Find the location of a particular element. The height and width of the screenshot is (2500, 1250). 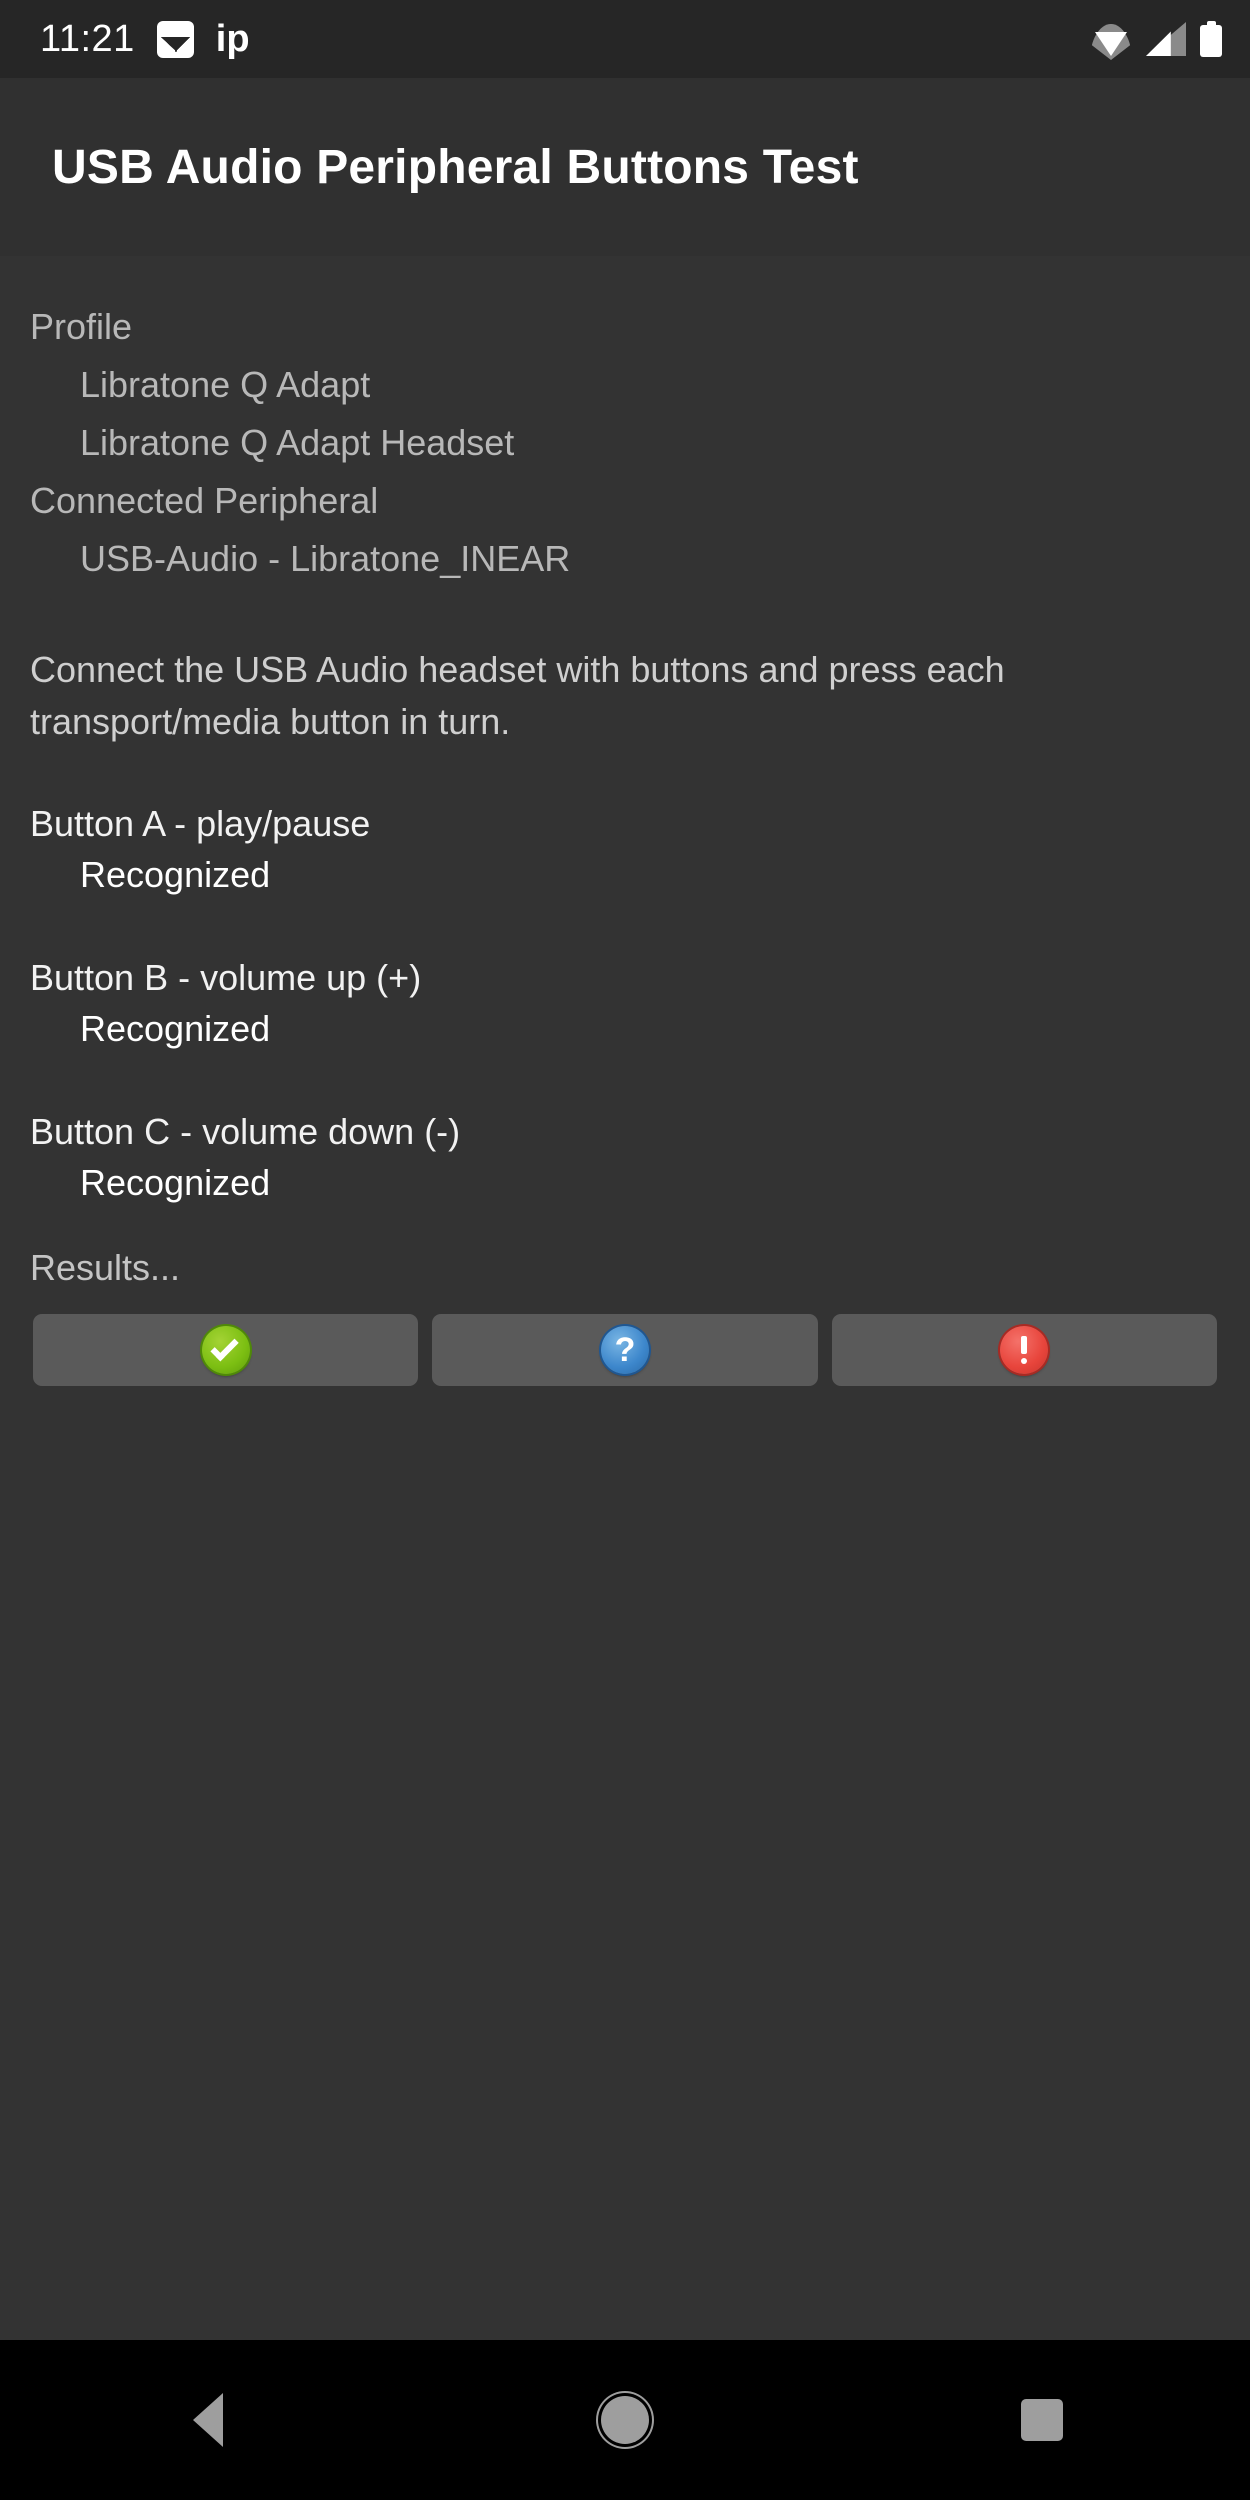

home-button is located at coordinates (625, 2420).